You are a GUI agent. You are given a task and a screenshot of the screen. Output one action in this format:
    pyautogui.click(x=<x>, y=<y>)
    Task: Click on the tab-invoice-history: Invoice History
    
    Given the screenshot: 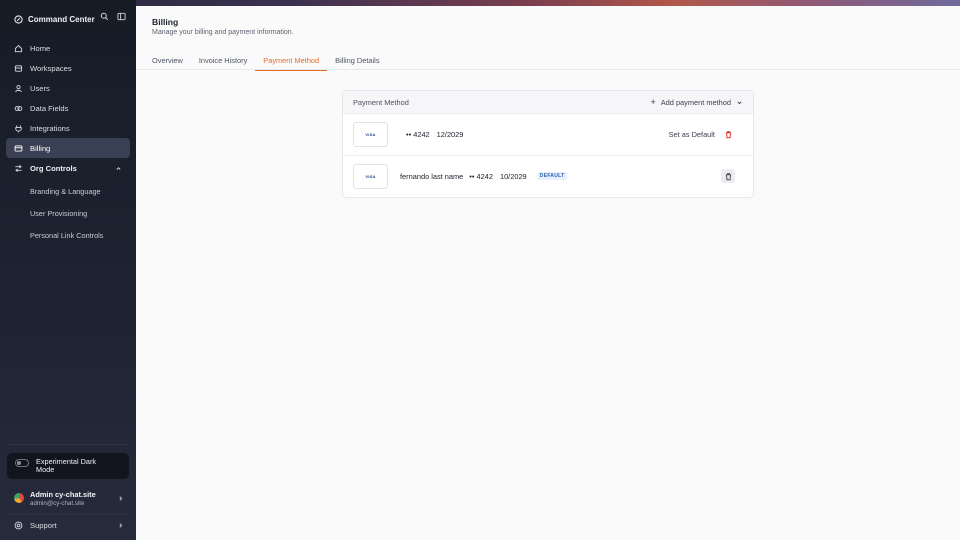 What is the action you would take?
    pyautogui.click(x=223, y=61)
    